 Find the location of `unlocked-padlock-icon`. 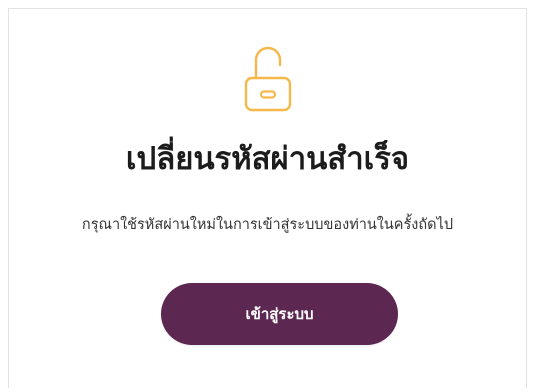

unlocked-padlock-icon is located at coordinates (267, 79).